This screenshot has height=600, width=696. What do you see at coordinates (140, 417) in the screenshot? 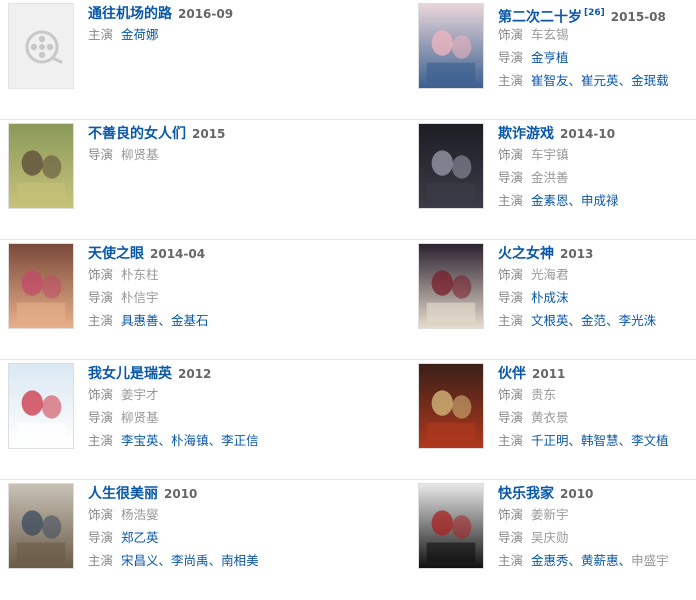
I see `person-name: 柳贤基` at bounding box center [140, 417].